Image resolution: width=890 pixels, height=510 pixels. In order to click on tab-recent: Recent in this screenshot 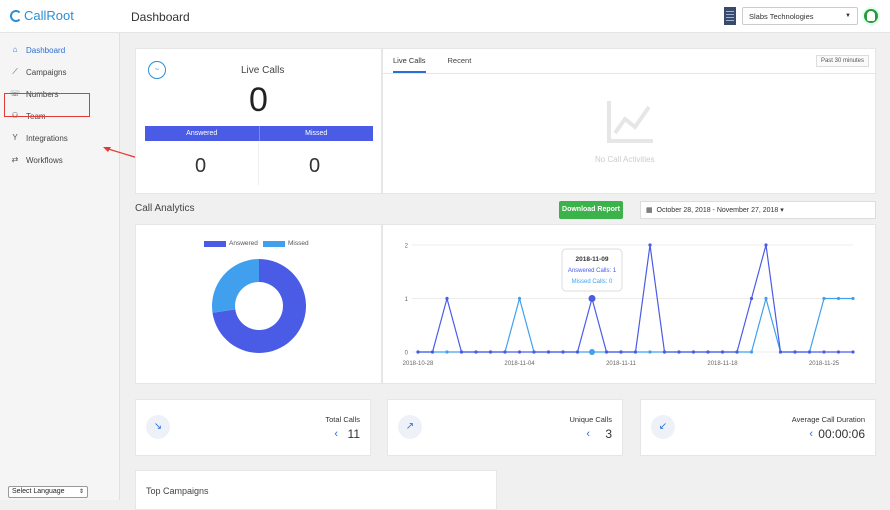, I will do `click(460, 61)`.